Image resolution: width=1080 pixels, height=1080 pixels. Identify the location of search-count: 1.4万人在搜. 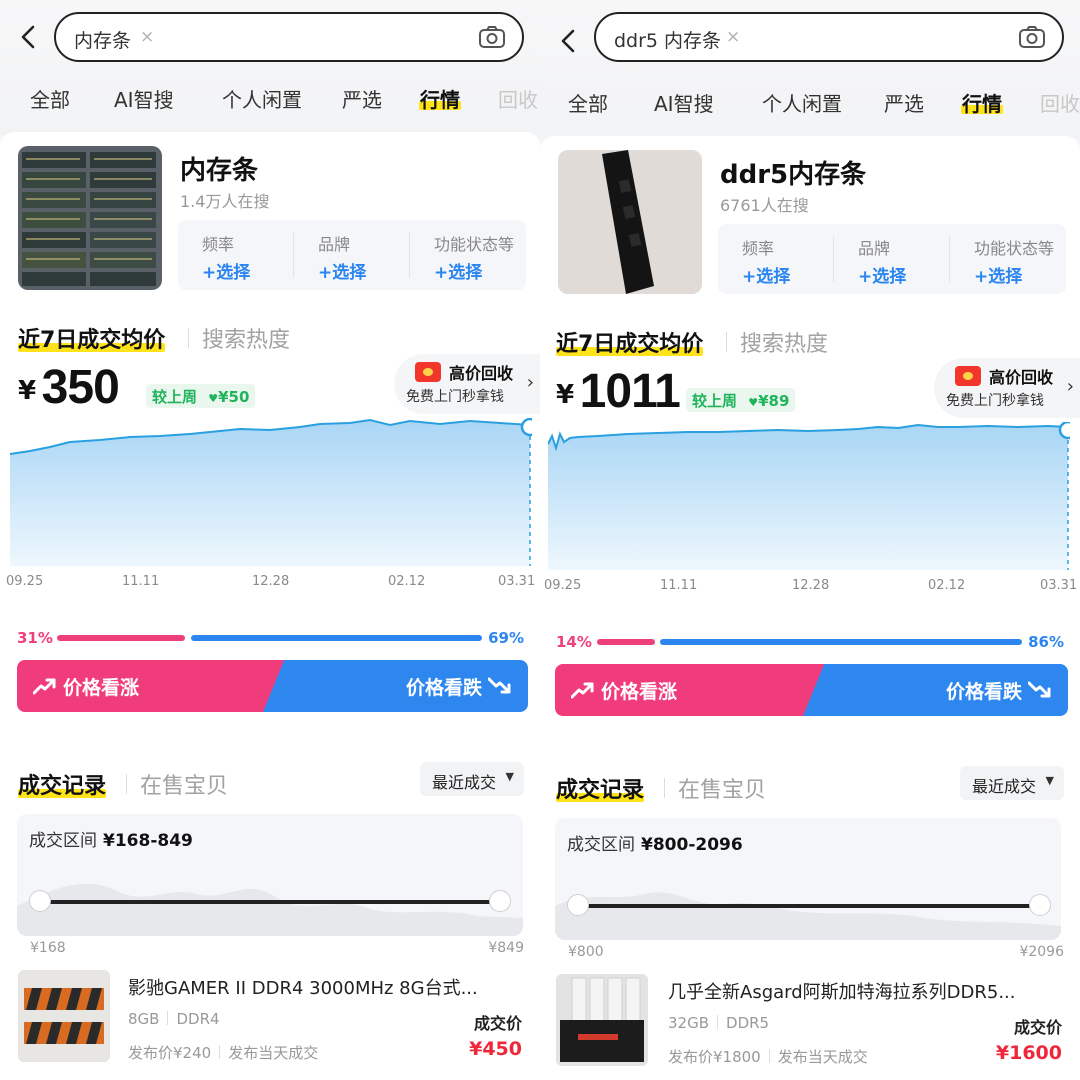
(225, 201).